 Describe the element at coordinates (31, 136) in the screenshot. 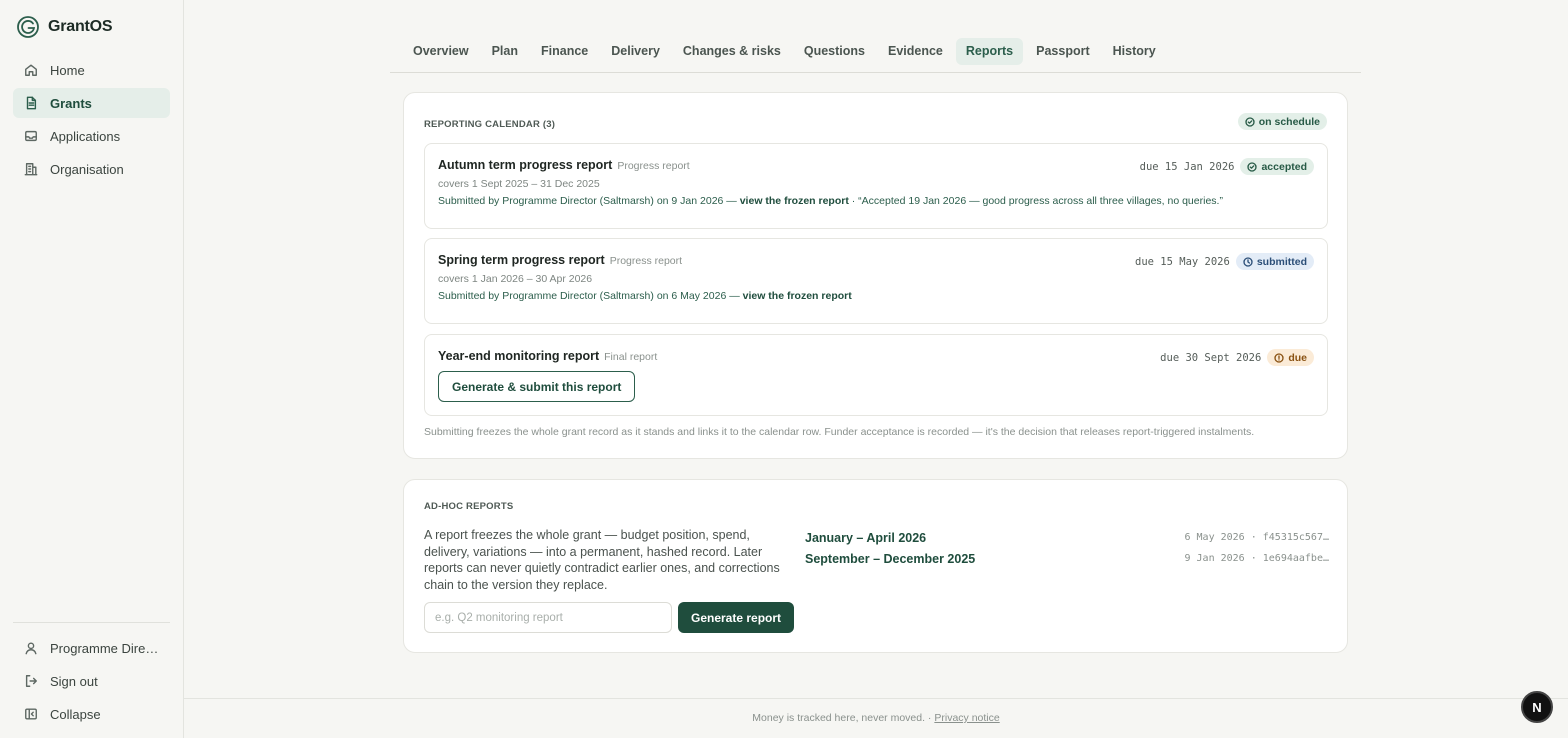

I see `inbox-icon` at that location.